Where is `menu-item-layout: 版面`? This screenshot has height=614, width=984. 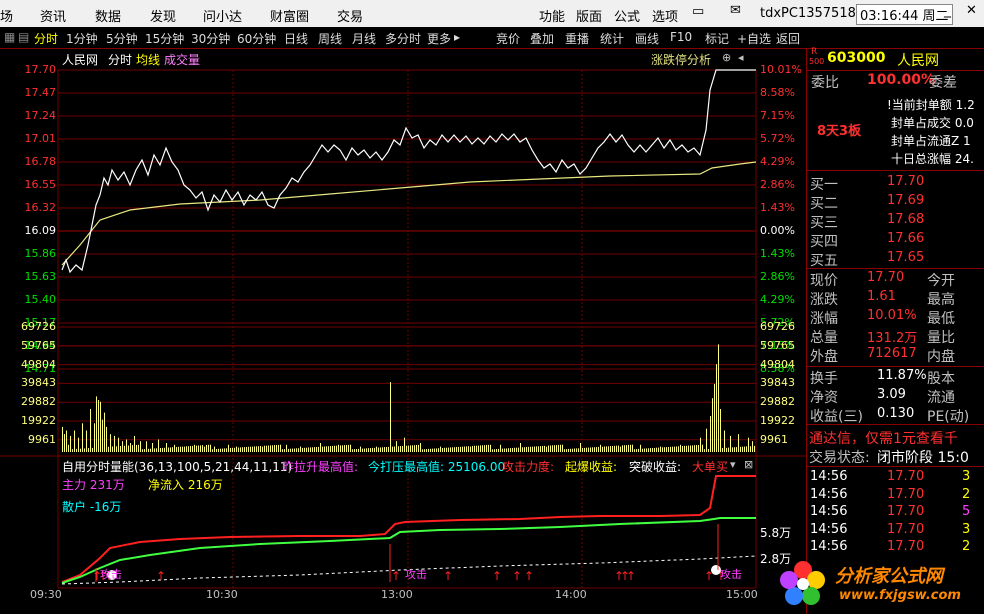 menu-item-layout: 版面 is located at coordinates (589, 15).